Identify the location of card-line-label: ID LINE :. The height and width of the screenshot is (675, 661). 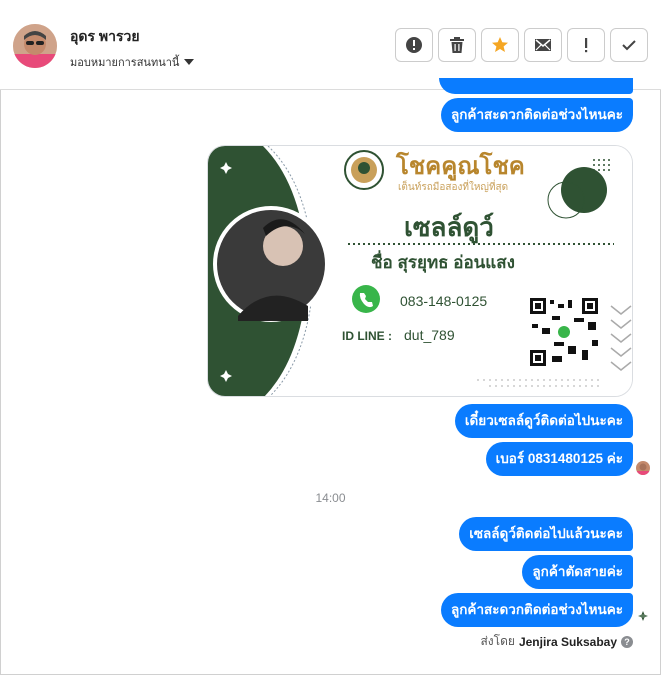
(367, 336).